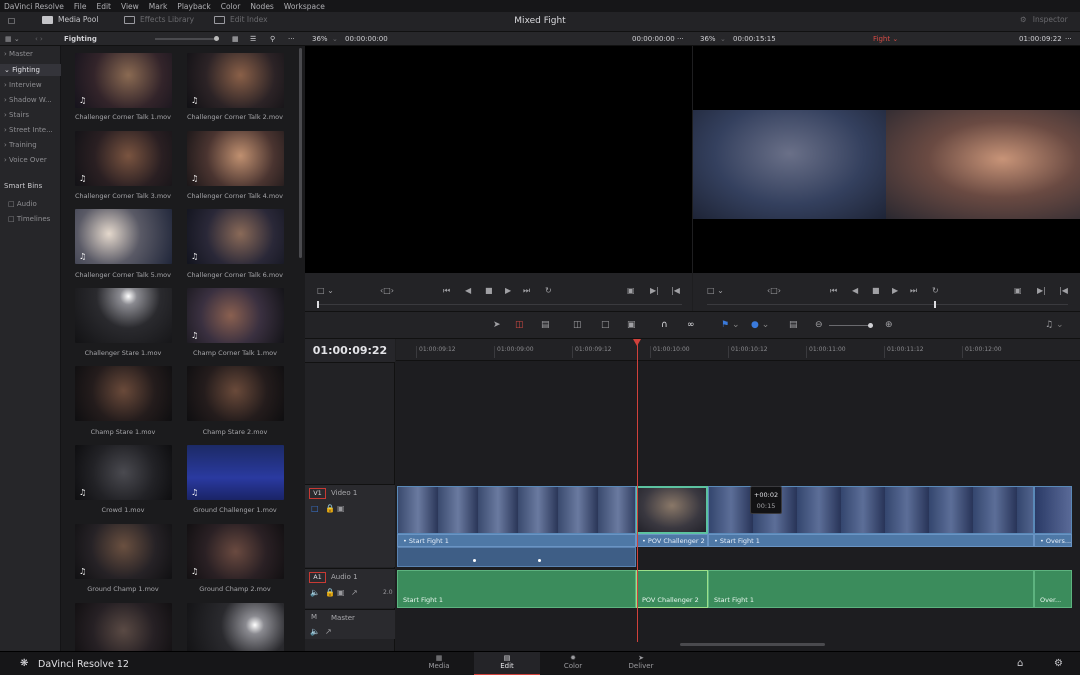 The image size is (1080, 675). Describe the element at coordinates (631, 325) in the screenshot. I see `replace-clip-icon: ▣` at that location.